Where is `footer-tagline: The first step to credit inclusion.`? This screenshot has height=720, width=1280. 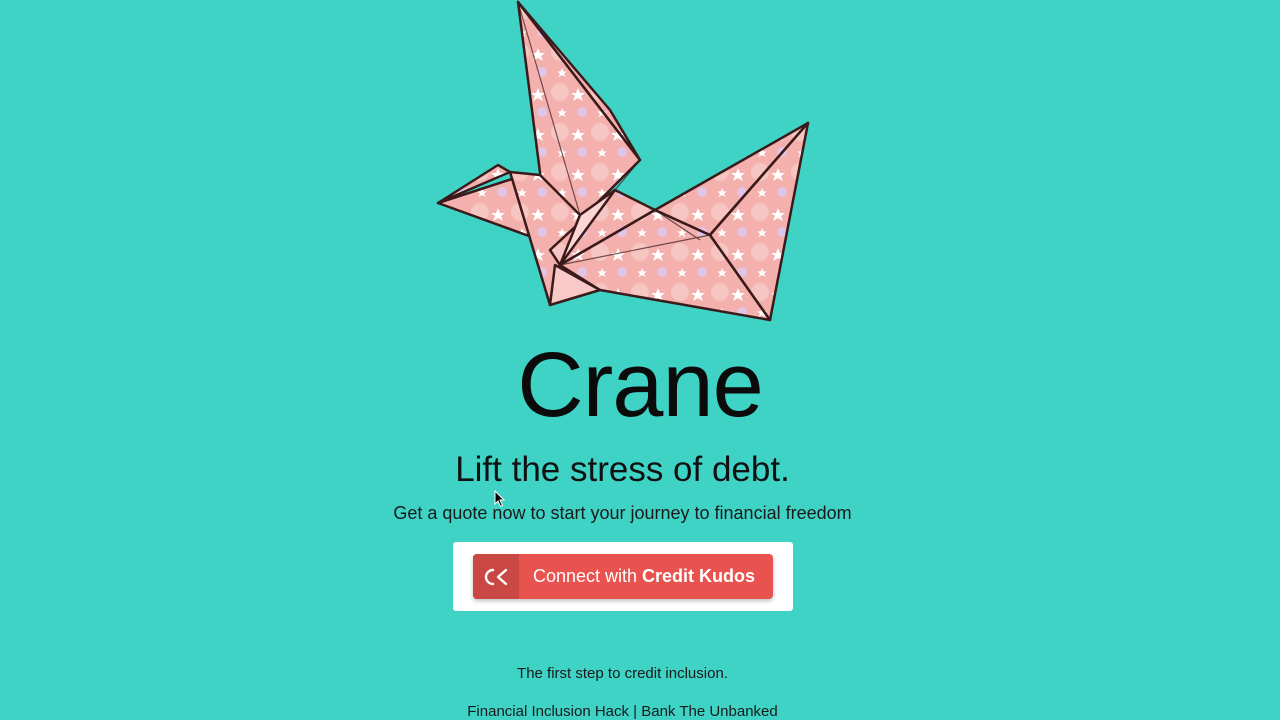 footer-tagline: The first step to credit inclusion. is located at coordinates (622, 673).